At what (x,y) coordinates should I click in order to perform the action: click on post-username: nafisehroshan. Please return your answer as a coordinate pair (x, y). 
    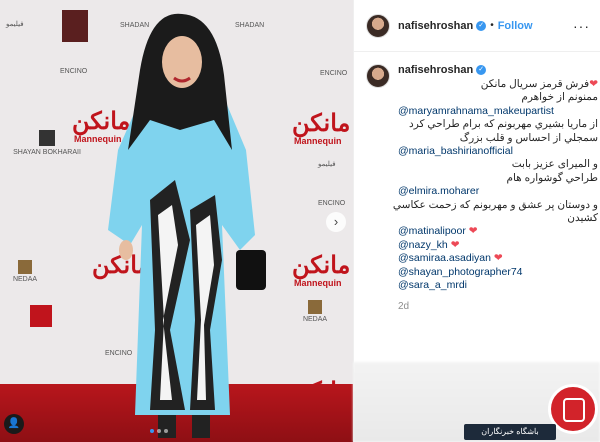
    Looking at the image, I should click on (435, 26).